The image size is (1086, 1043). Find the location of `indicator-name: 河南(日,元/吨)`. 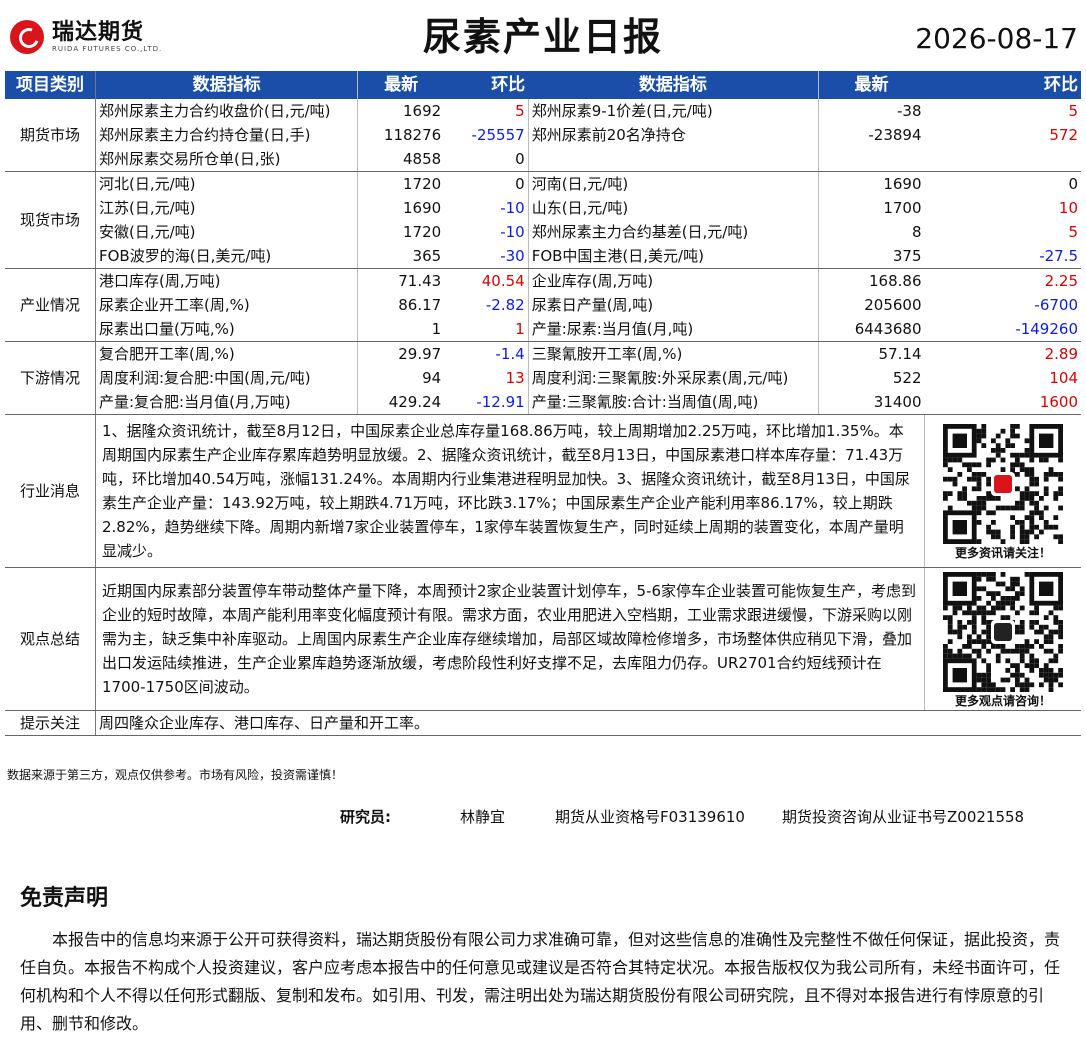

indicator-name: 河南(日,元/吨) is located at coordinates (673, 183).